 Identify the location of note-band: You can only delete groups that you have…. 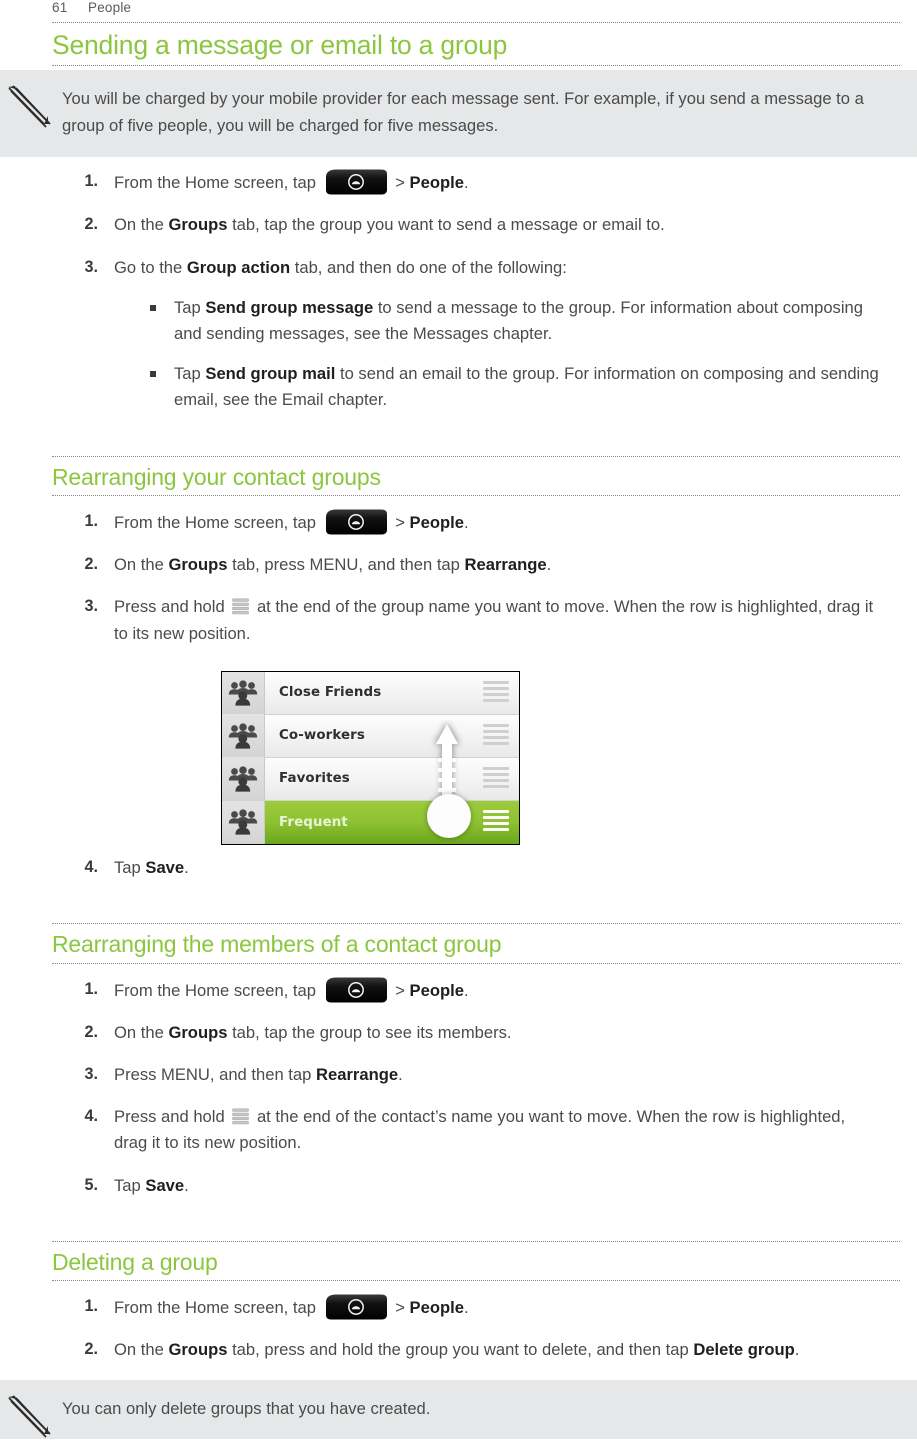
(458, 1409).